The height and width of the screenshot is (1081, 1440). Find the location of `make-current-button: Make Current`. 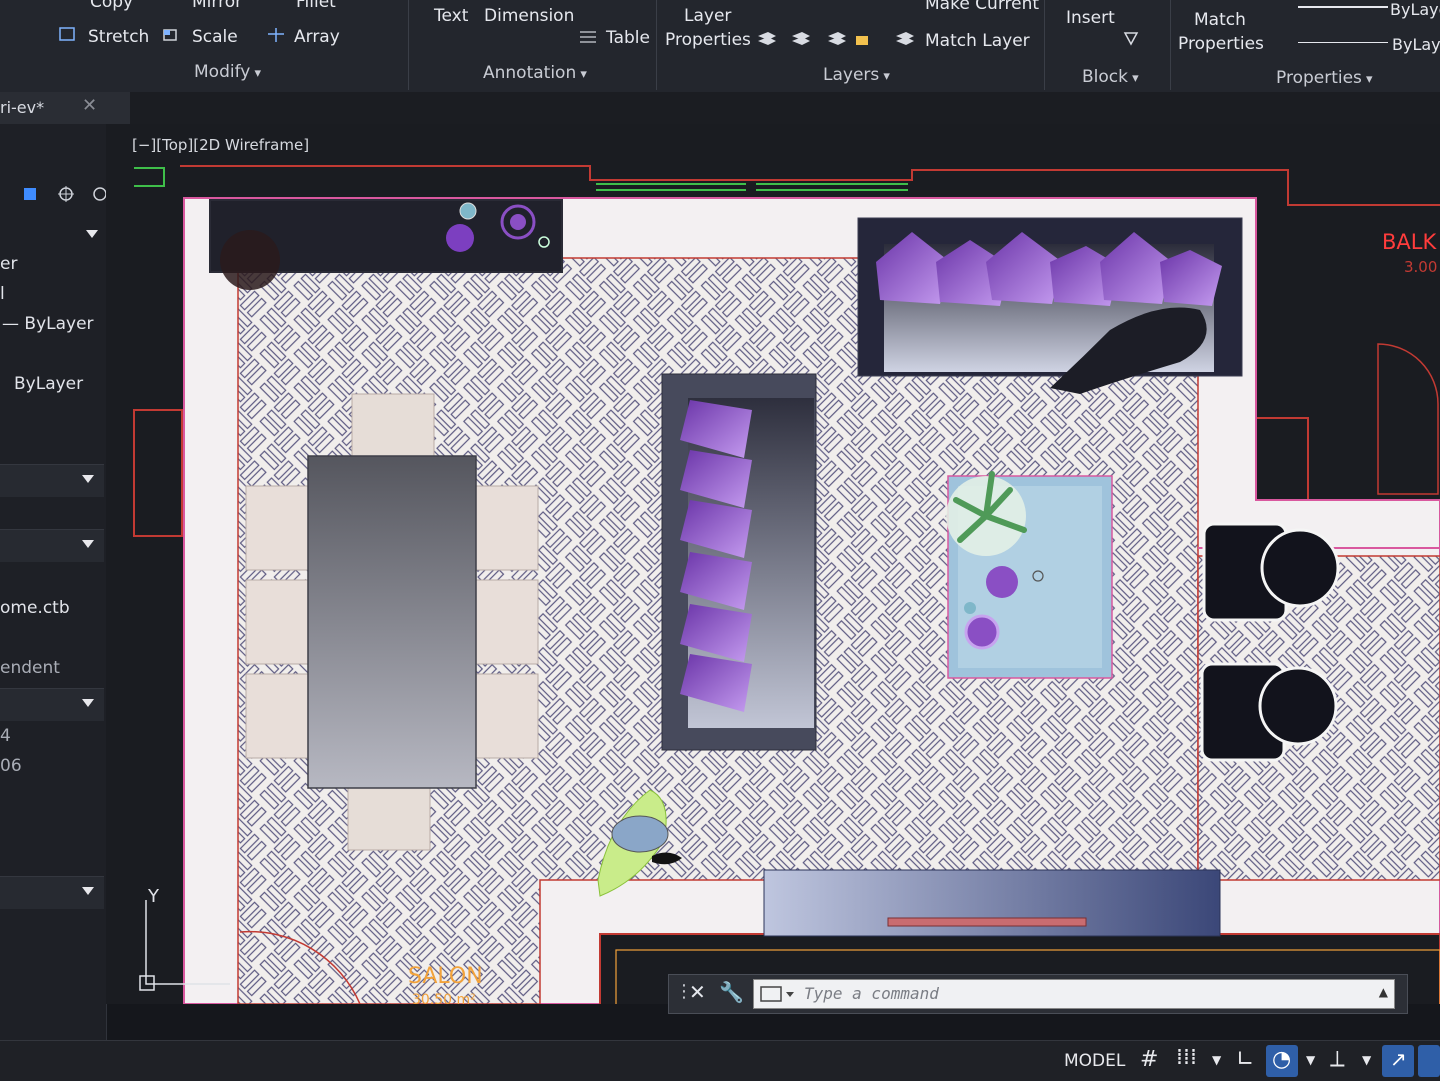

make-current-button: Make Current is located at coordinates (982, 7).